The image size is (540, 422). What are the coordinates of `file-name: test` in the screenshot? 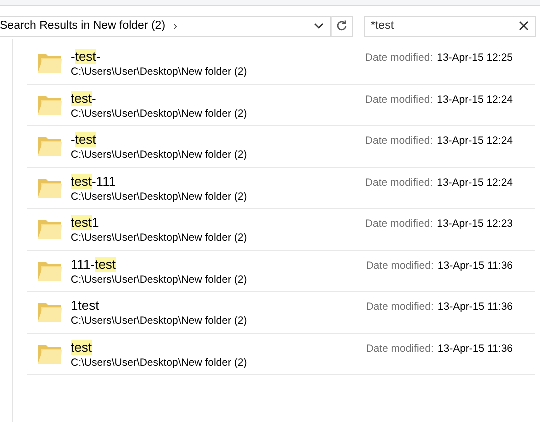 It's located at (82, 347).